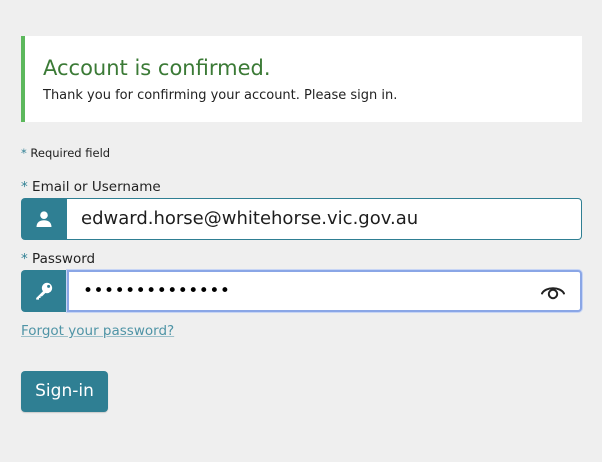 This screenshot has width=602, height=462. I want to click on username-label: * Email or Username, so click(91, 187).